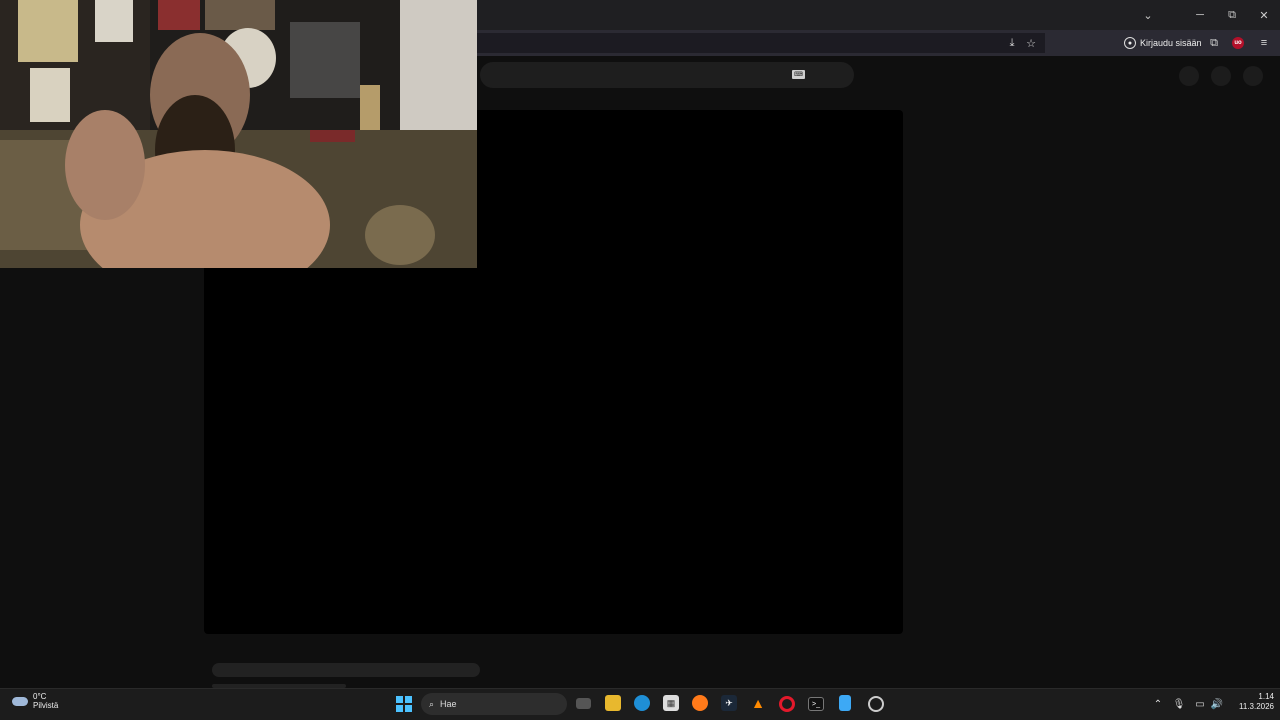 This screenshot has height=720, width=1280. I want to click on vlc-icon: ▲, so click(758, 703).